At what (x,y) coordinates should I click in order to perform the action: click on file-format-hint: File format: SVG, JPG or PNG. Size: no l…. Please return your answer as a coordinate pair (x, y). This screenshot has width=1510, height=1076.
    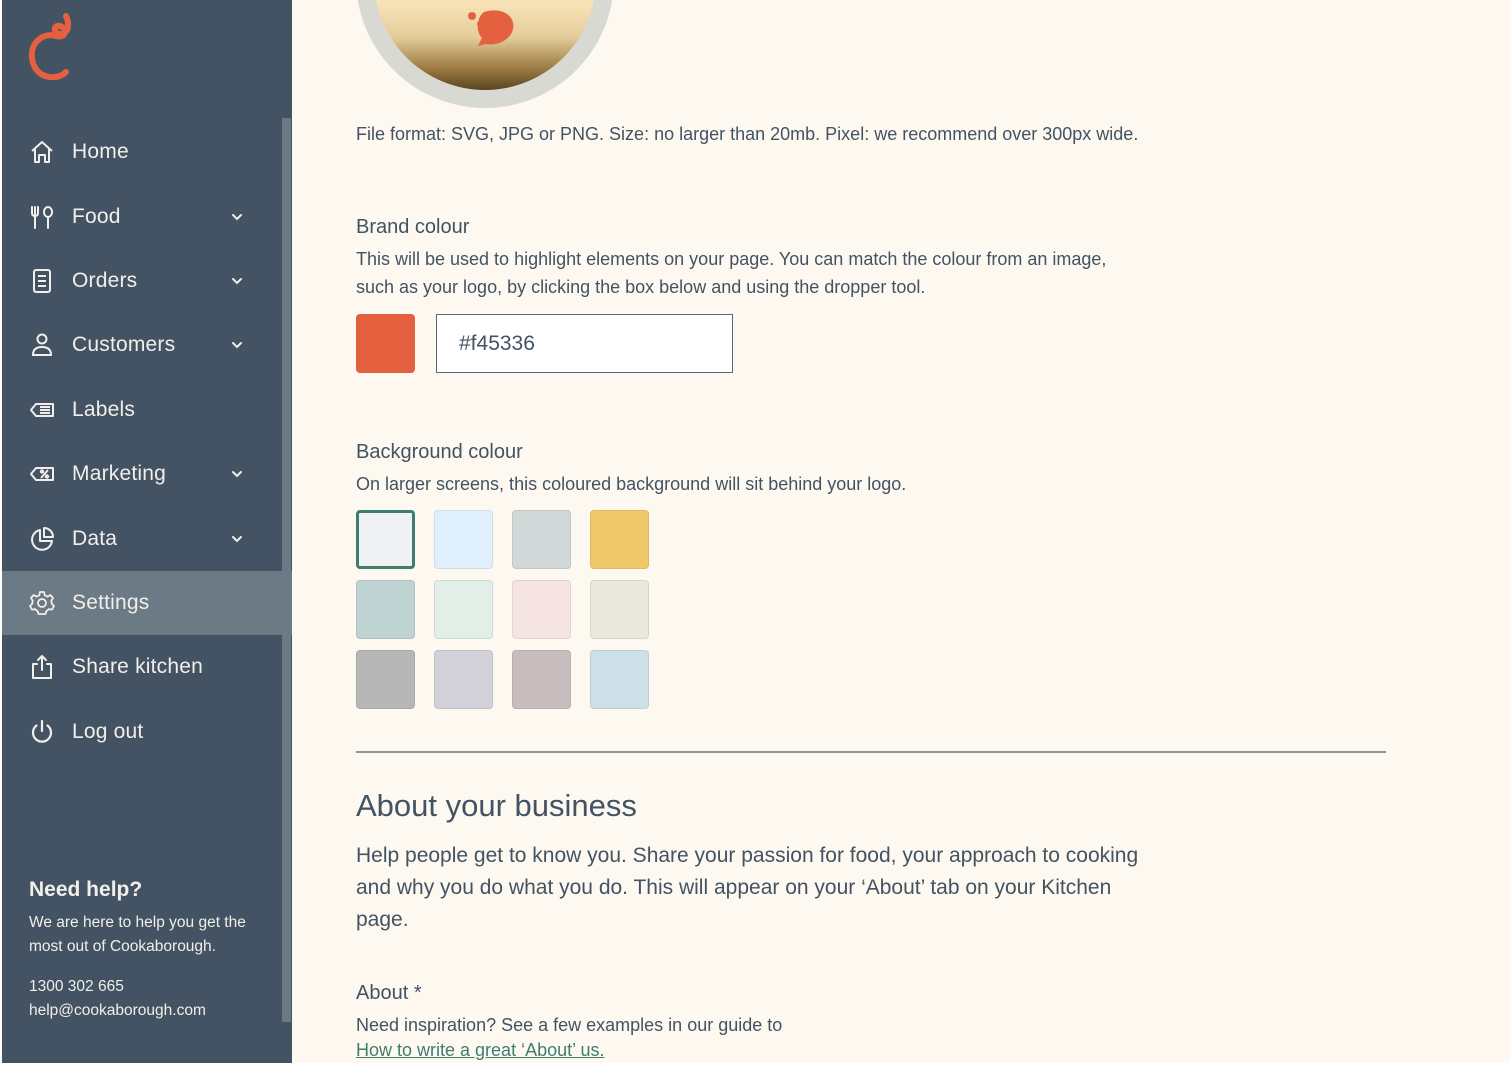
    Looking at the image, I should click on (747, 134).